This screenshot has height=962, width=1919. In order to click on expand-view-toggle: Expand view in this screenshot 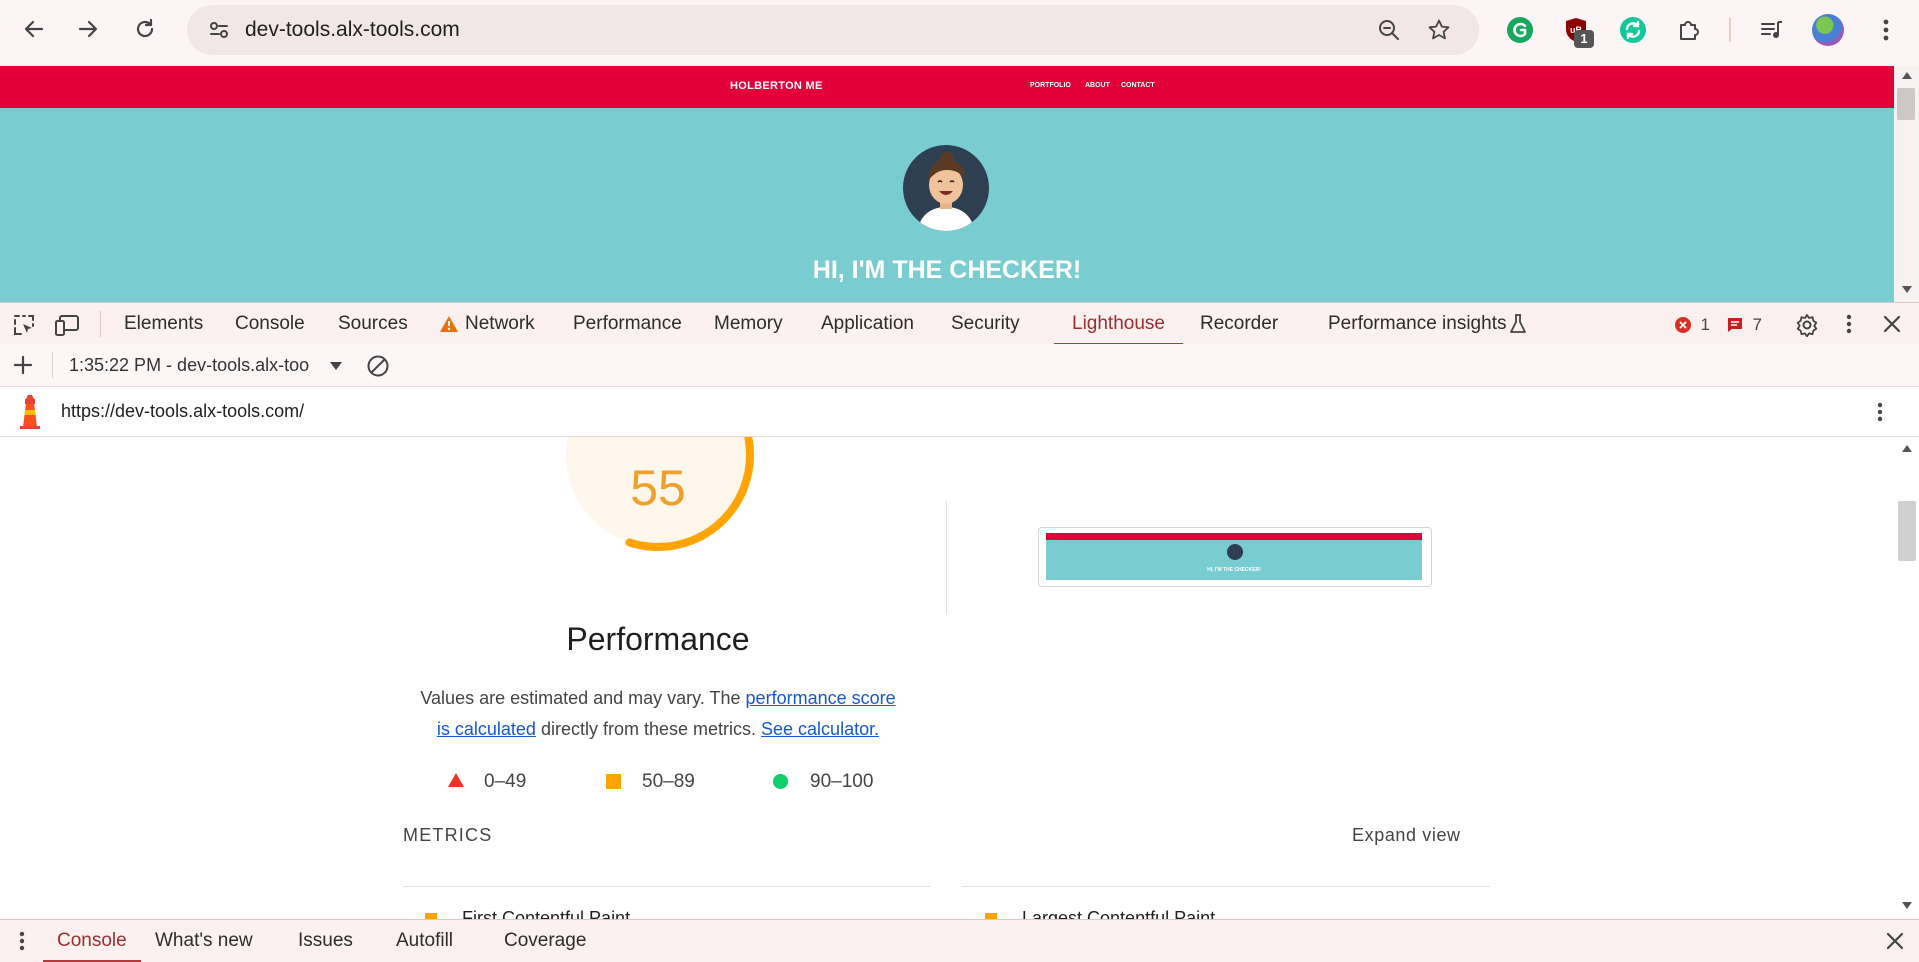, I will do `click(1406, 835)`.